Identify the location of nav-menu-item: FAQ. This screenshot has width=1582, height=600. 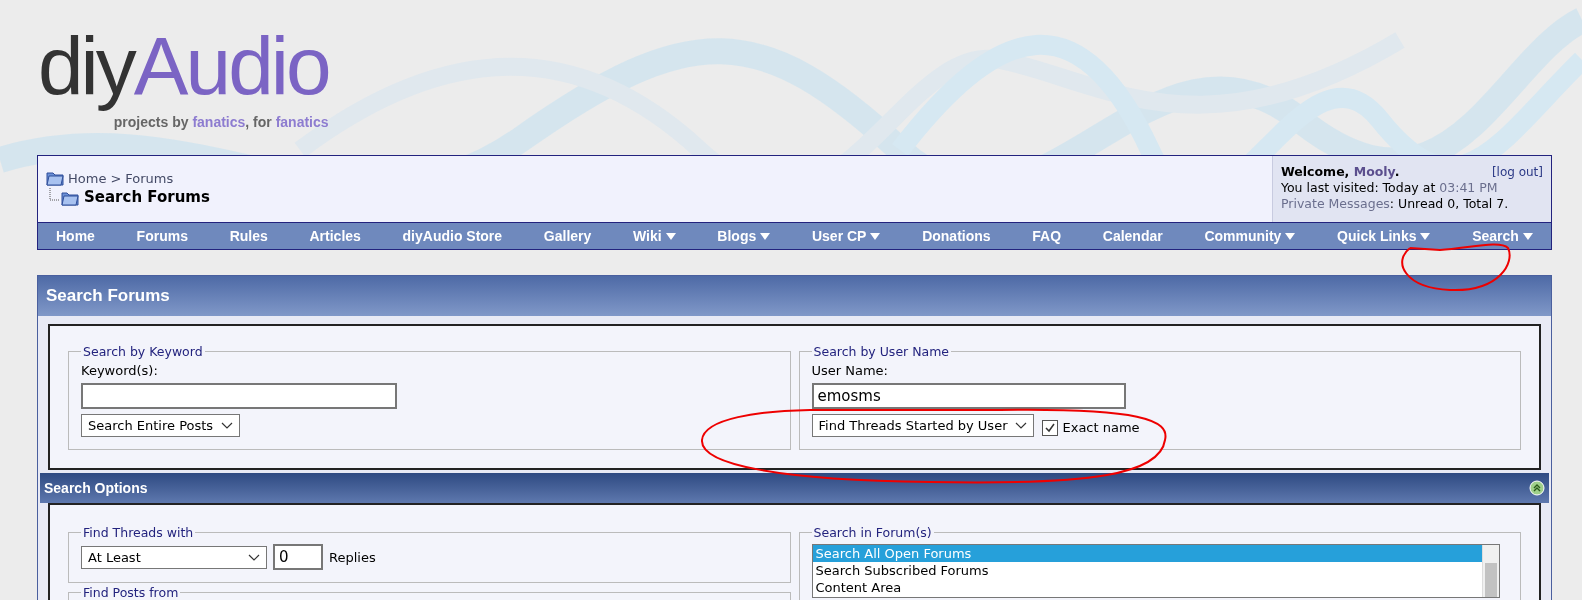
(1047, 236).